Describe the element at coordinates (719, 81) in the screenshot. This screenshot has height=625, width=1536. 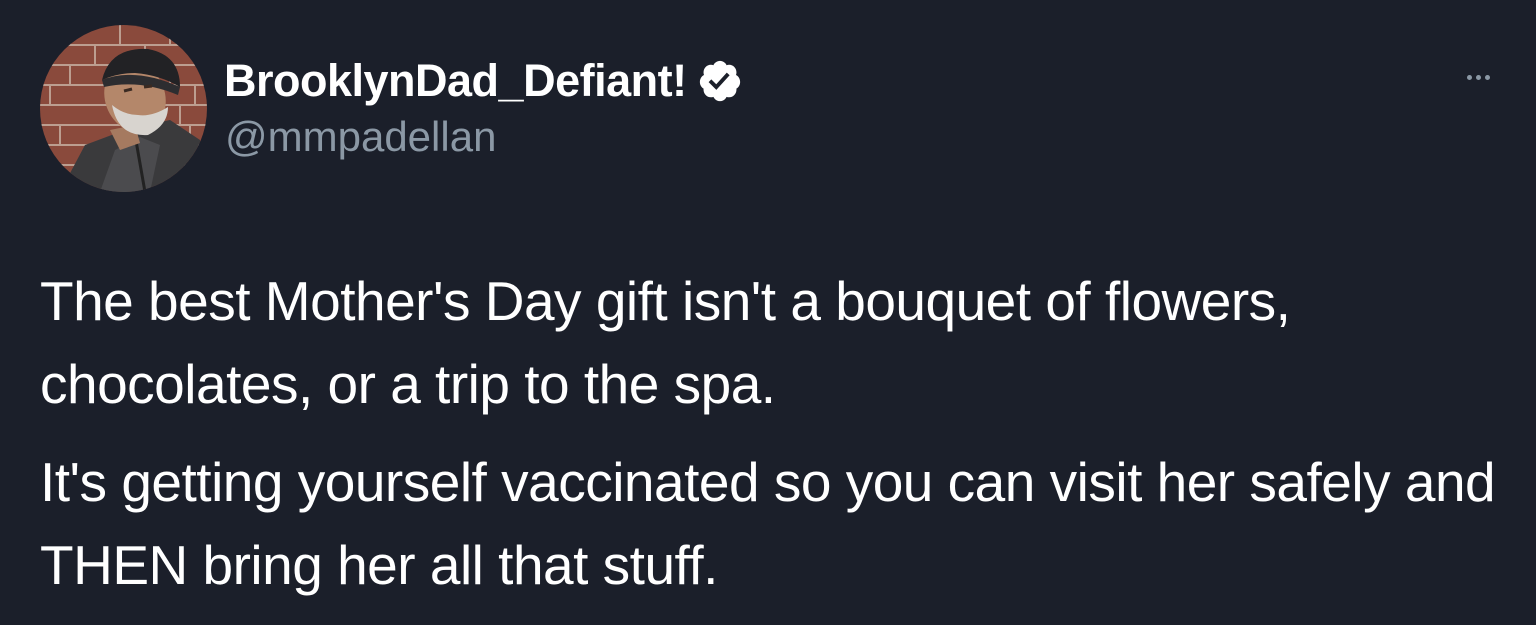
I see `verified-badge-icon` at that location.